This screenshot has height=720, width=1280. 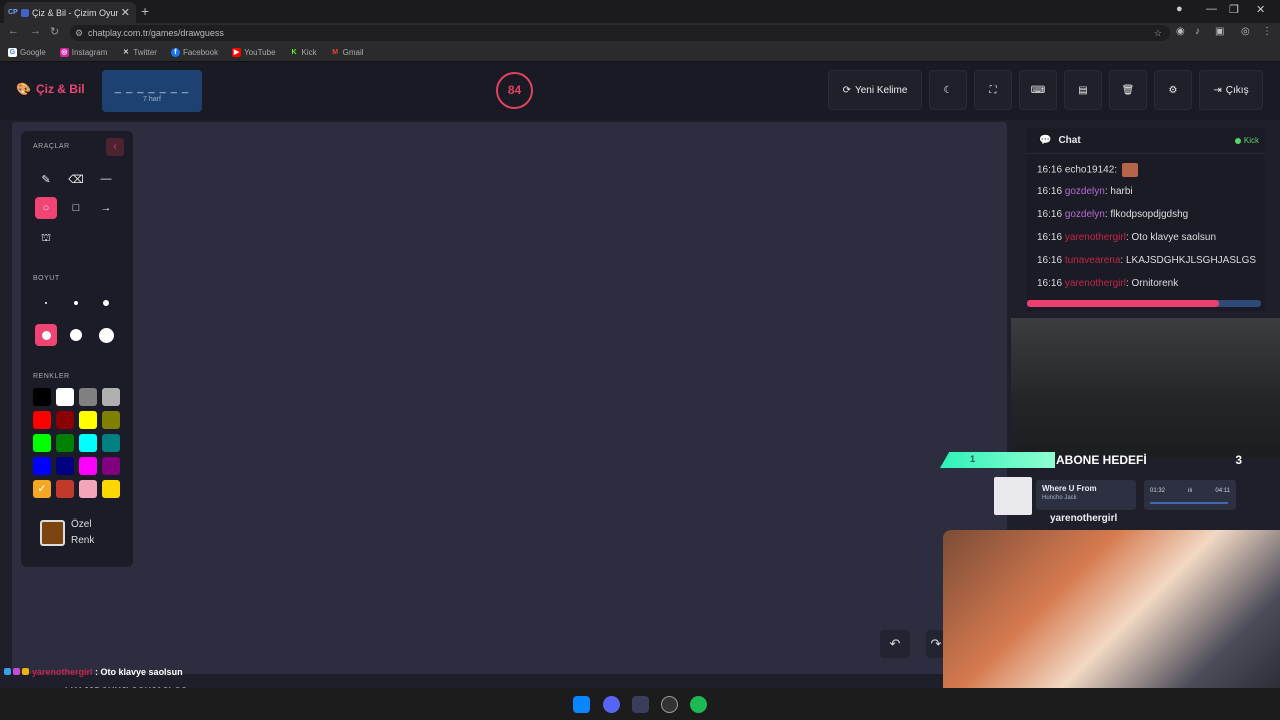 I want to click on settings-button: ⚙, so click(x=1173, y=90).